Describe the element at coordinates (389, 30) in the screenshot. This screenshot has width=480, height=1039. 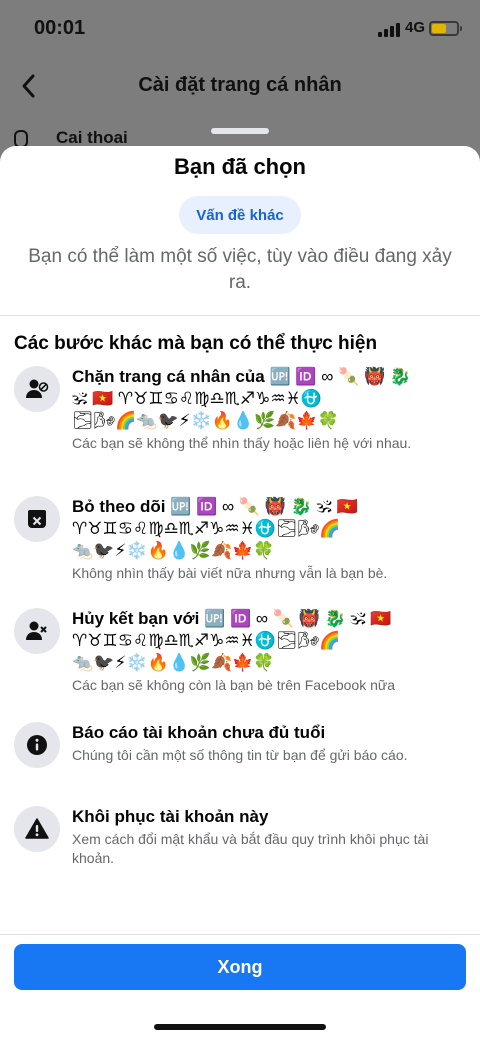
I see `signal-icon` at that location.